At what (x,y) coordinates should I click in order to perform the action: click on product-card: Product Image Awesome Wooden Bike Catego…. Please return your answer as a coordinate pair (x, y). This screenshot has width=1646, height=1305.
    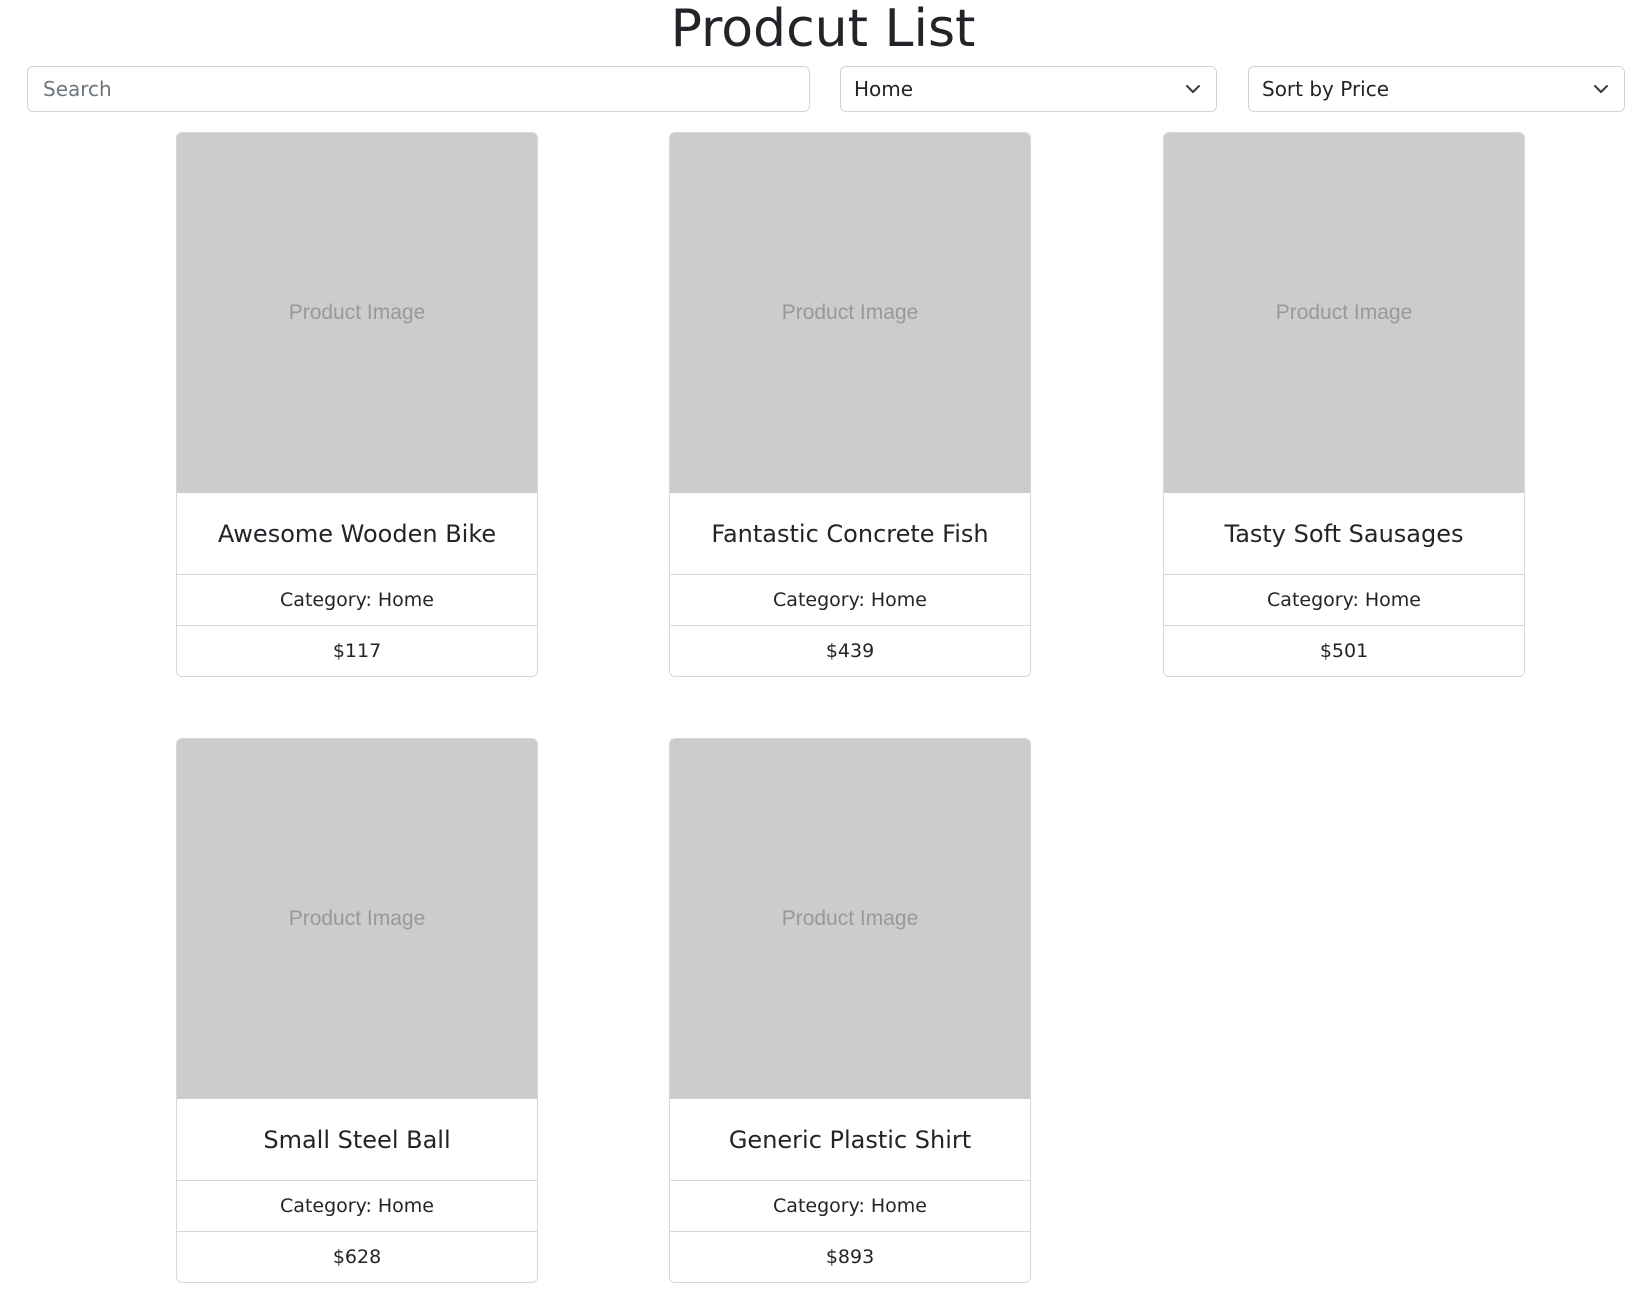
    Looking at the image, I should click on (357, 404).